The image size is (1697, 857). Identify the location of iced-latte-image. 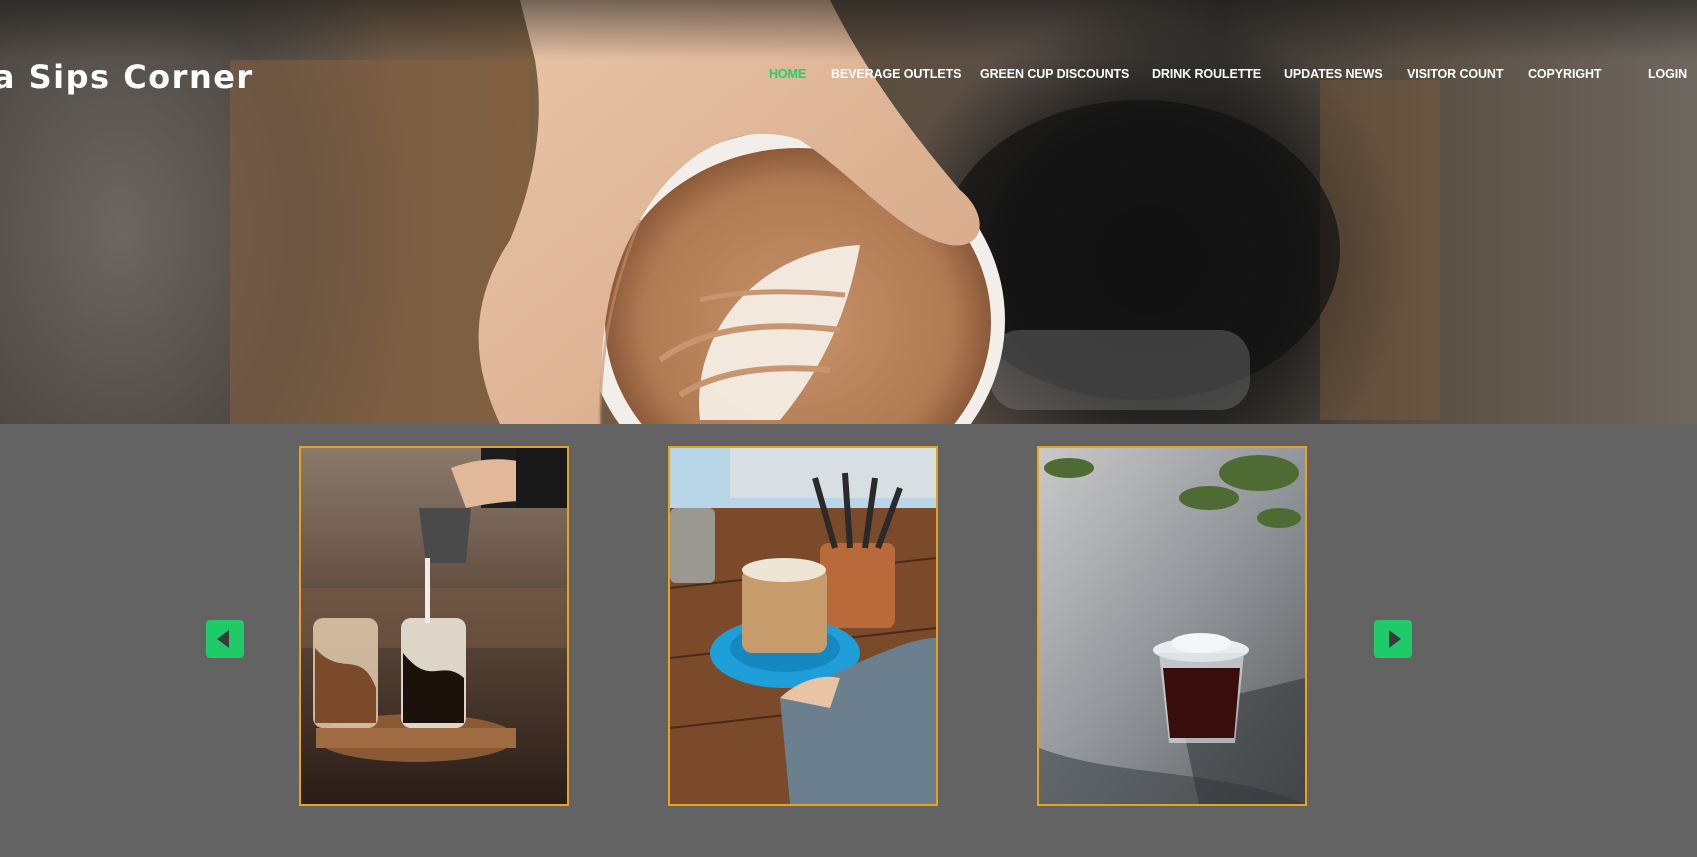
(803, 626).